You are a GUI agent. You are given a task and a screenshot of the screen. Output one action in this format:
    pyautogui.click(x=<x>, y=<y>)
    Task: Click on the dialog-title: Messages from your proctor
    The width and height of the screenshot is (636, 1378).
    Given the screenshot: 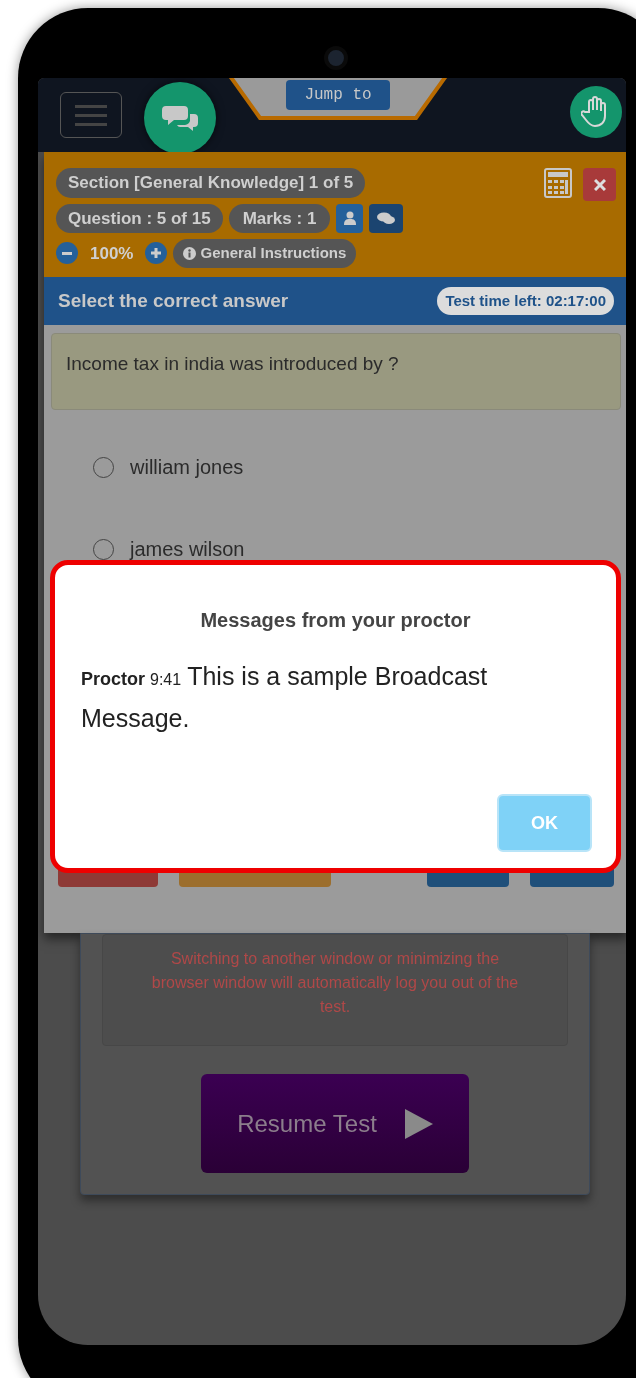 What is the action you would take?
    pyautogui.click(x=335, y=620)
    